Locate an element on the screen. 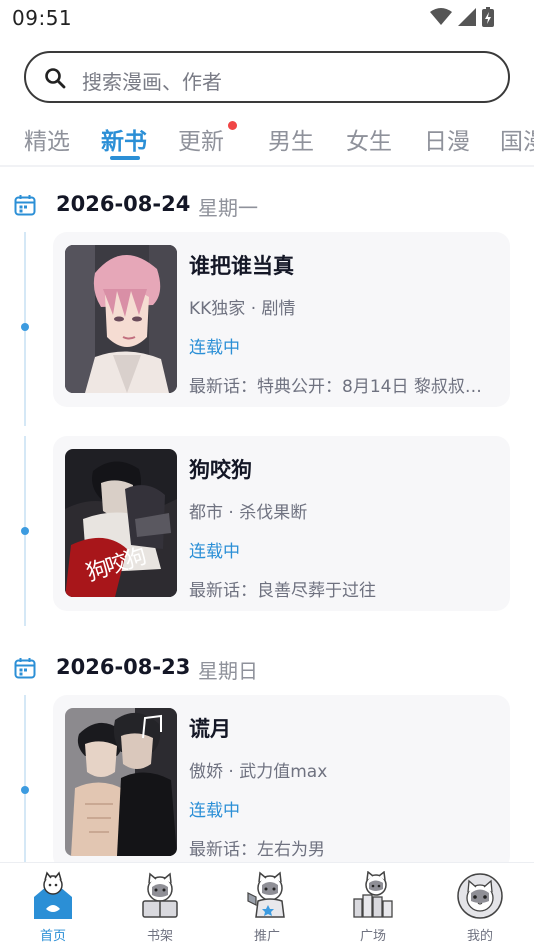 The height and width of the screenshot is (949, 534). nav-home: 首页 is located at coordinates (53, 908).